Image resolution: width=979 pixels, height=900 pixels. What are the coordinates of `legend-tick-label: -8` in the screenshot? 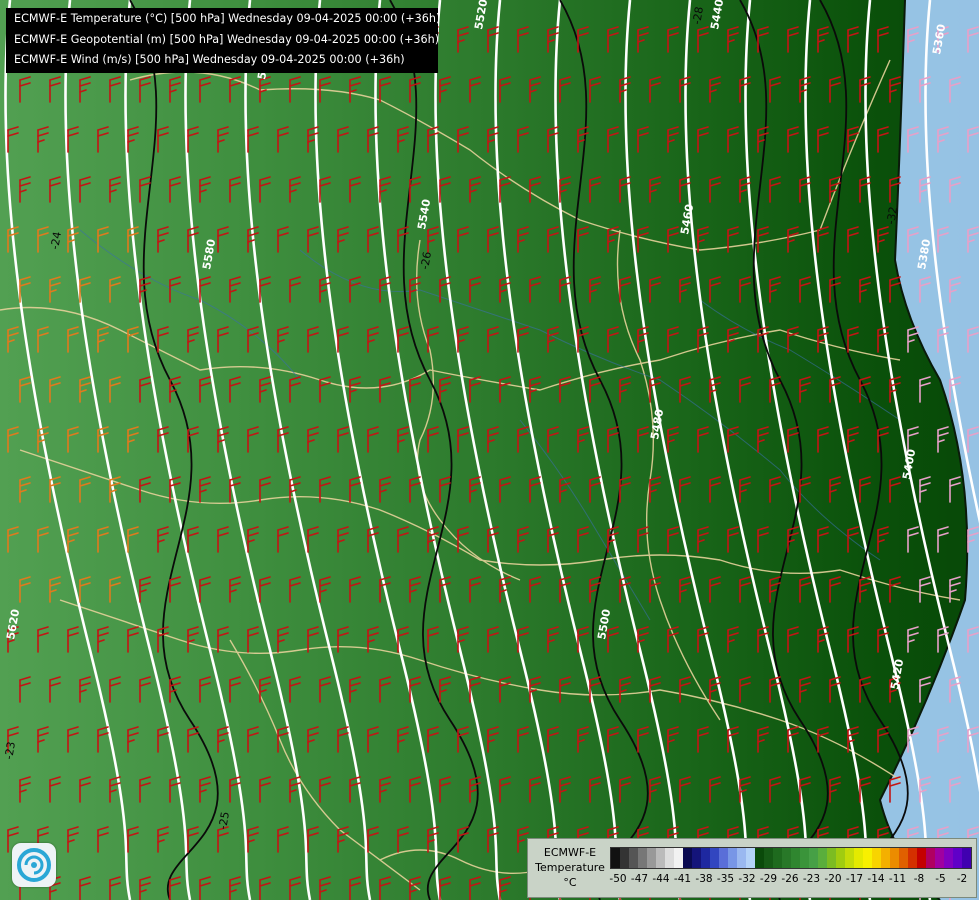 It's located at (919, 879).